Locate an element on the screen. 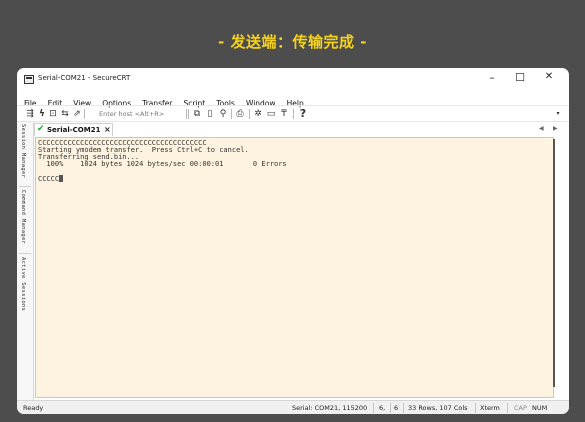 This screenshot has height=422, width=585. toolbar-overflow-icon: ▾ is located at coordinates (558, 114).